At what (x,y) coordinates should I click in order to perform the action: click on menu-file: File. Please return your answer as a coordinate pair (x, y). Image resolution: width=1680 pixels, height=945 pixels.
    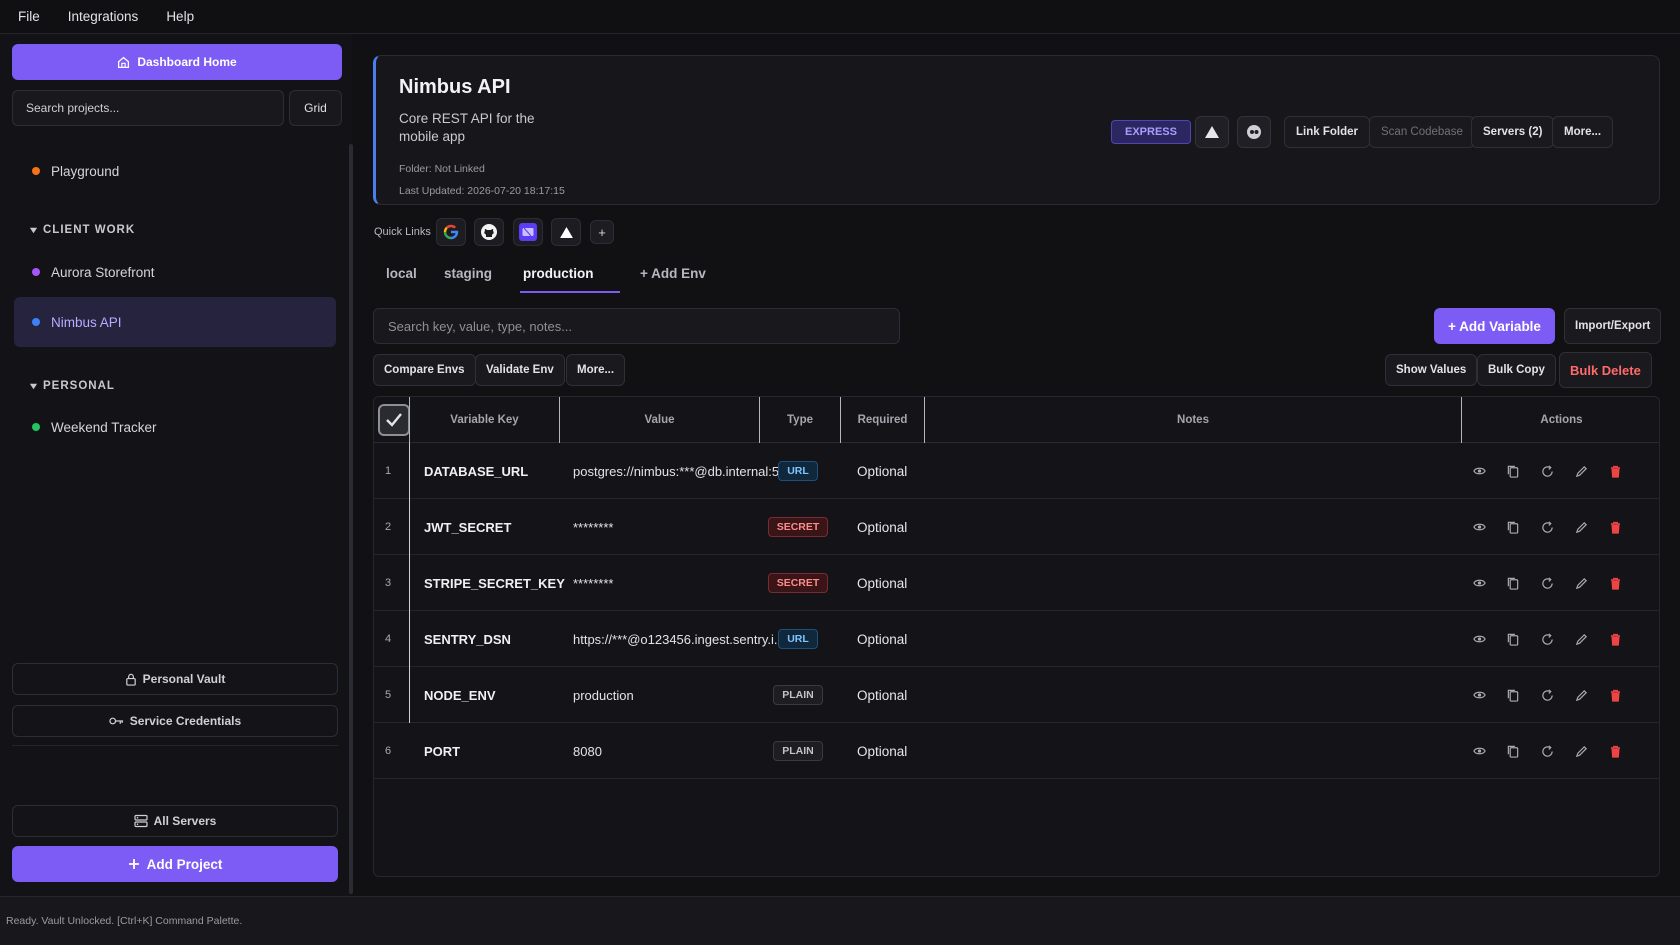
    Looking at the image, I should click on (29, 16).